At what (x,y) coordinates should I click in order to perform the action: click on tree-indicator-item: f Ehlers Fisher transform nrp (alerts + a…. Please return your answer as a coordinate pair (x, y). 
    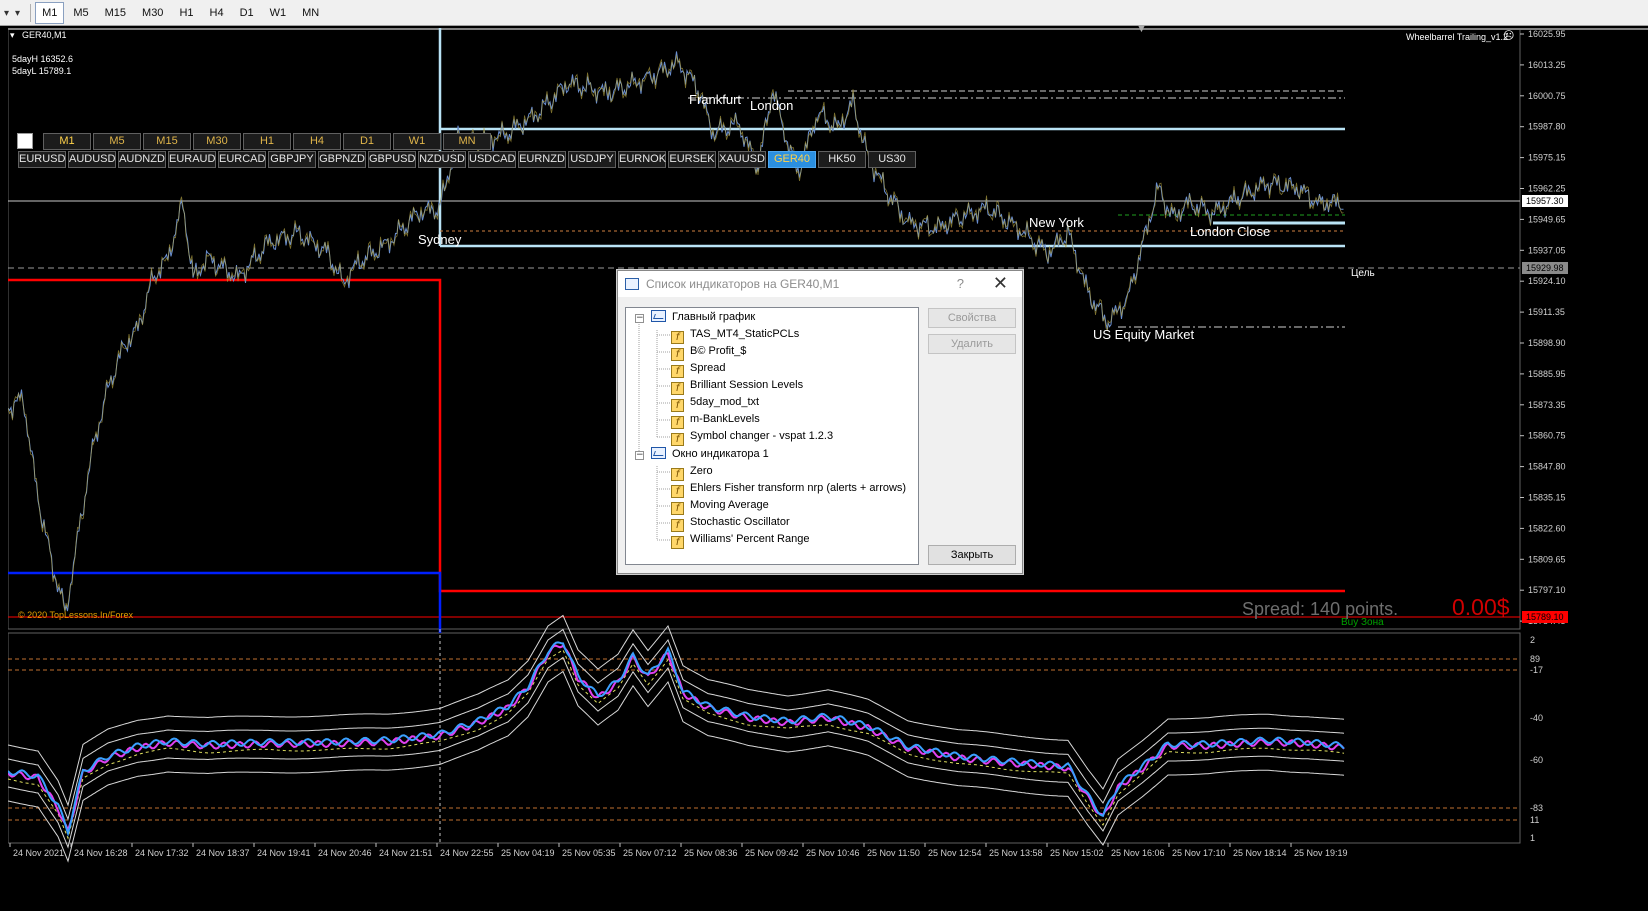
    Looking at the image, I should click on (788, 489).